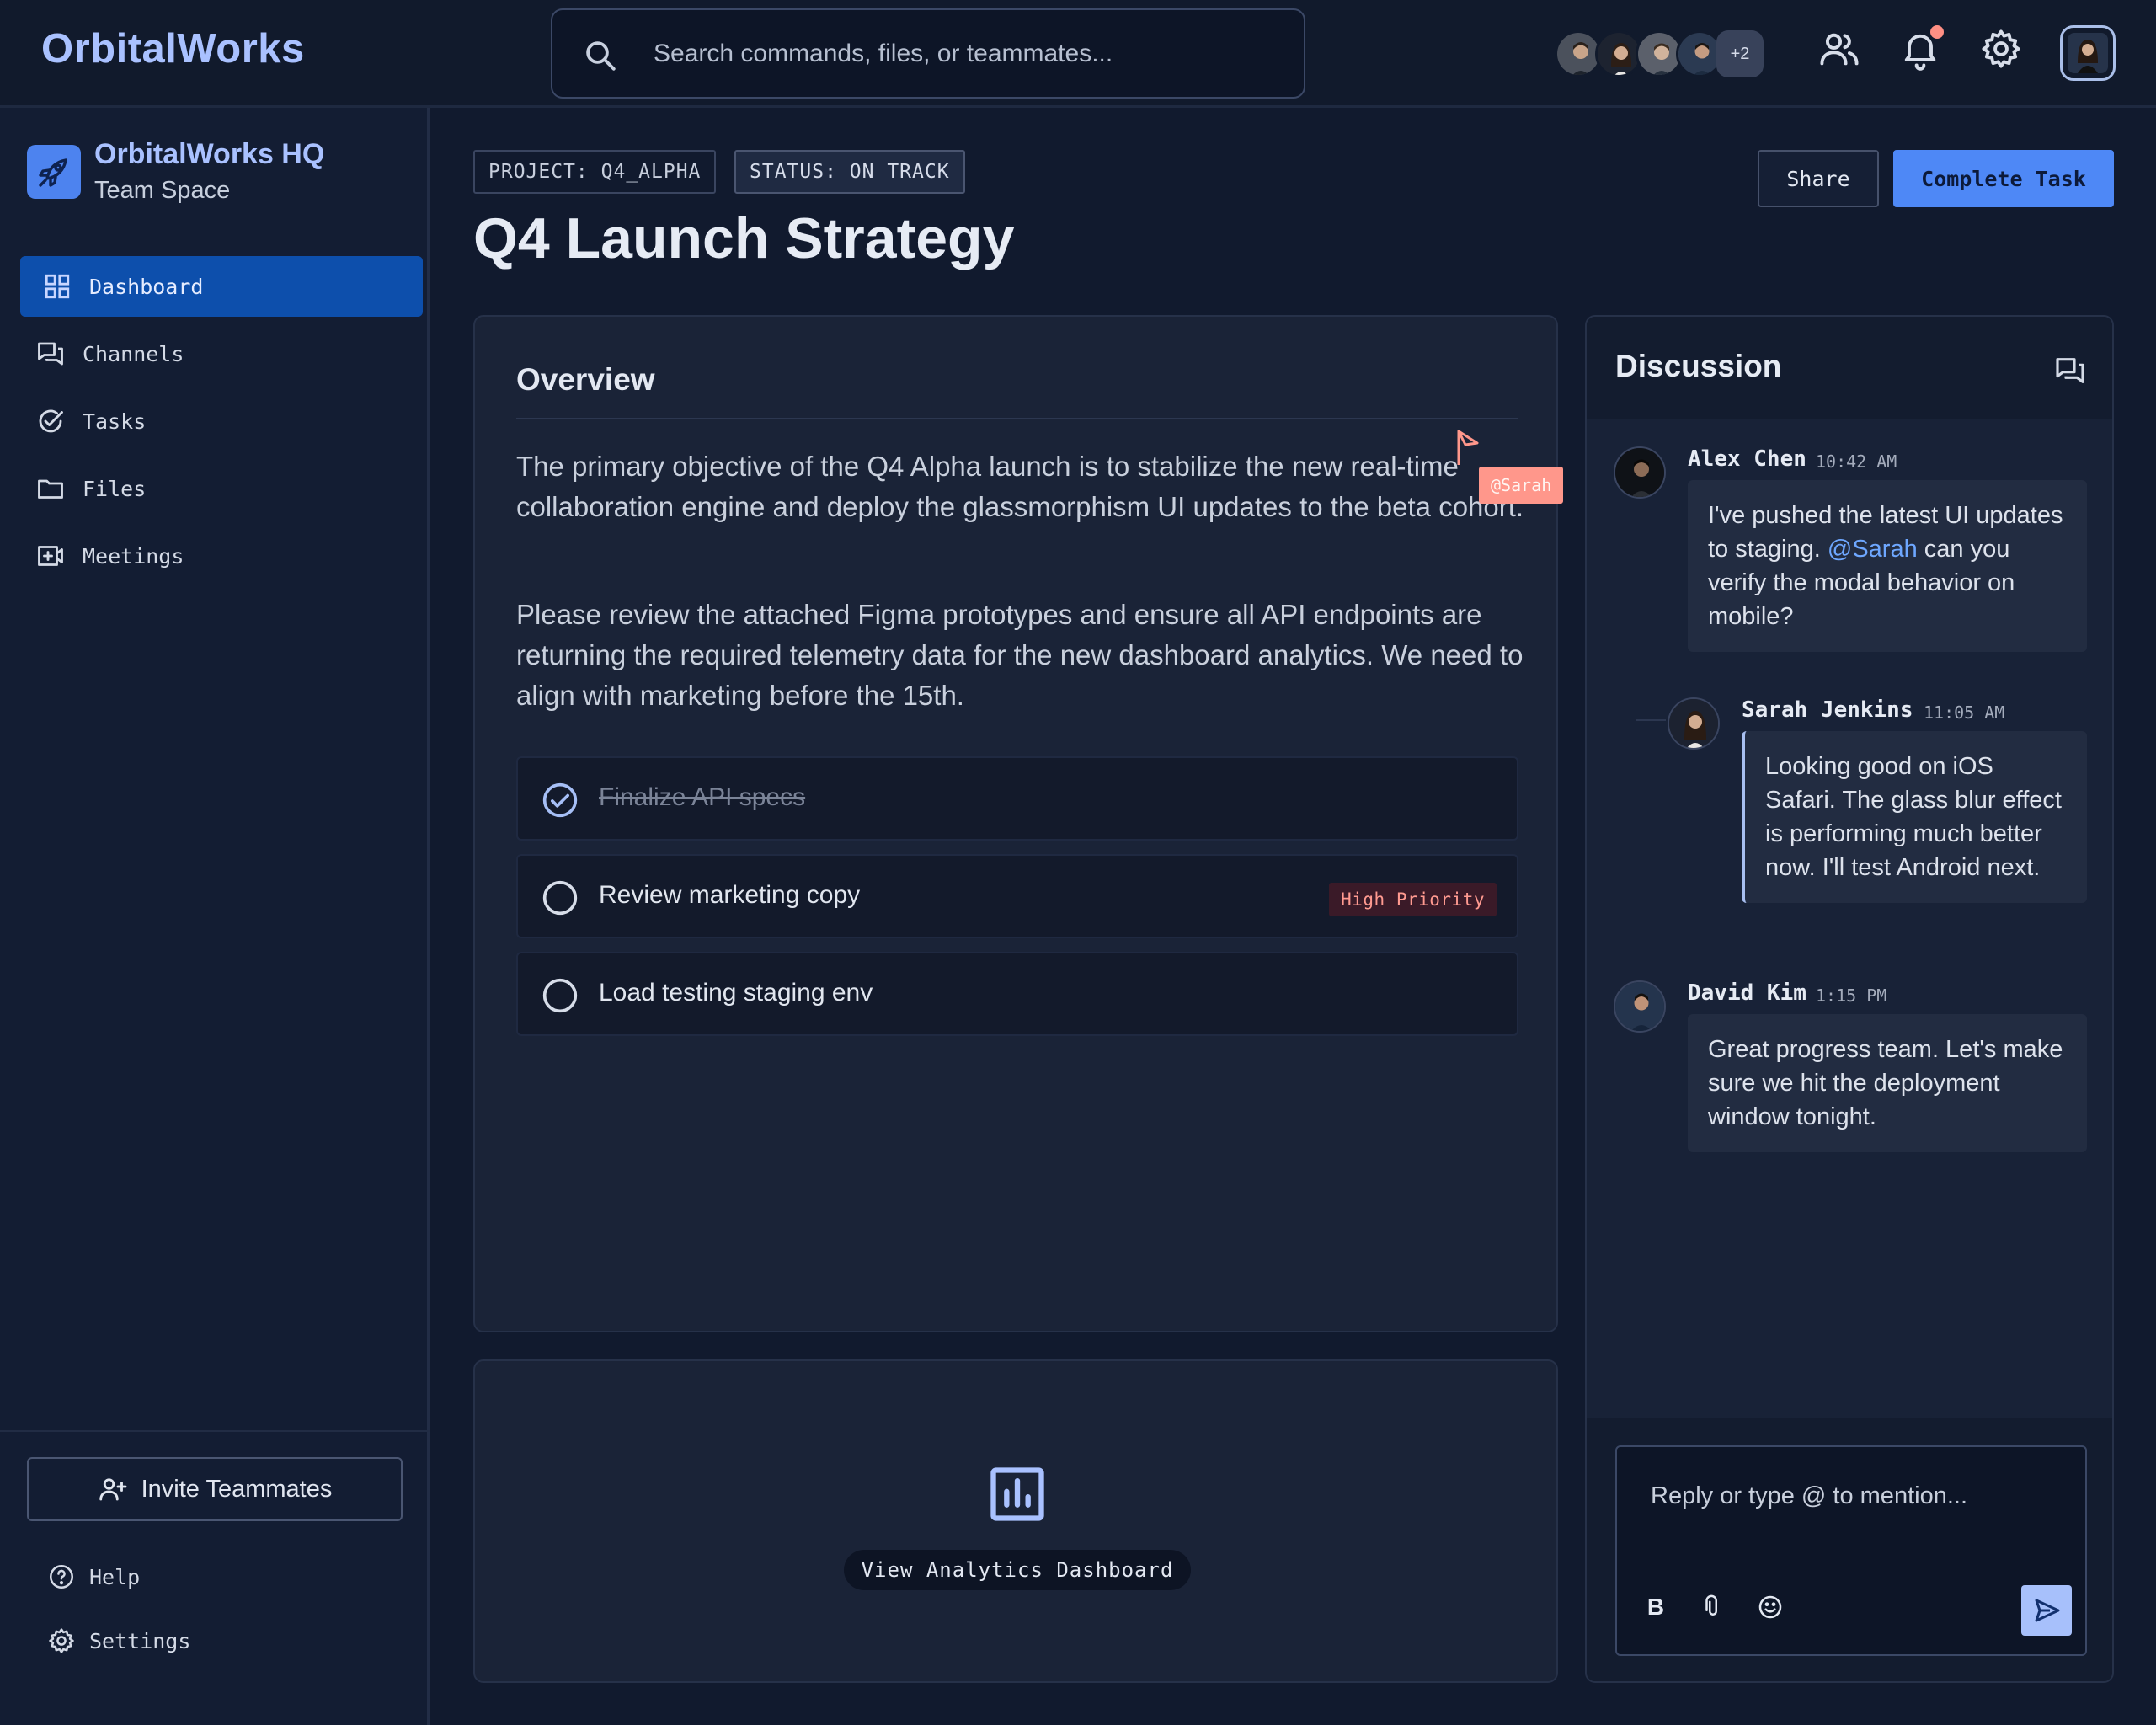 This screenshot has width=2156, height=1725. What do you see at coordinates (1017, 418) in the screenshot?
I see `divider` at bounding box center [1017, 418].